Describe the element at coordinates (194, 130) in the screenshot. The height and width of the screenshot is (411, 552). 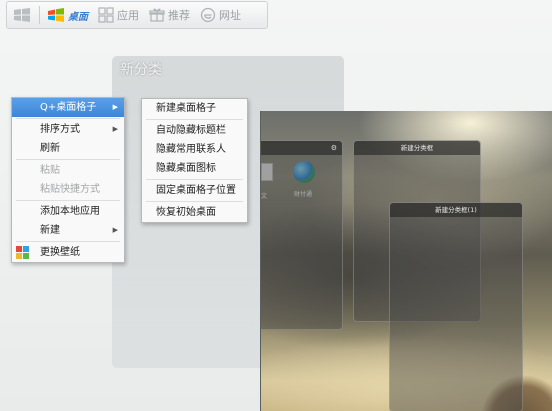
I see `submenu-item-auto-hide-titlebar: 自动隐藏标题栏` at that location.